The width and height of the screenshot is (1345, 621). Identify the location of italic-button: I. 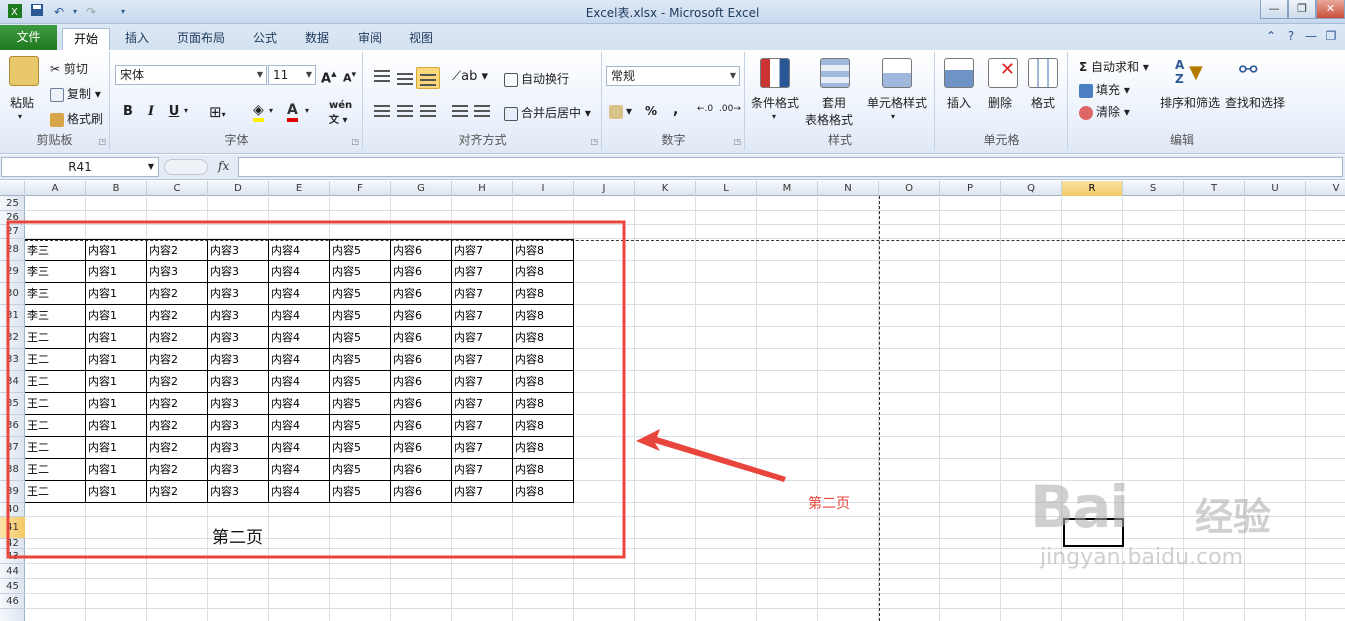
(151, 112).